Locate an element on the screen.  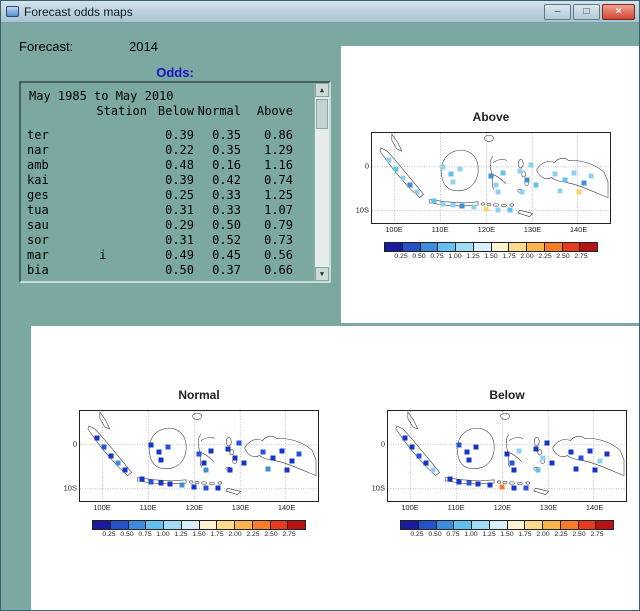
scrollbar-thumb is located at coordinates (322, 114).